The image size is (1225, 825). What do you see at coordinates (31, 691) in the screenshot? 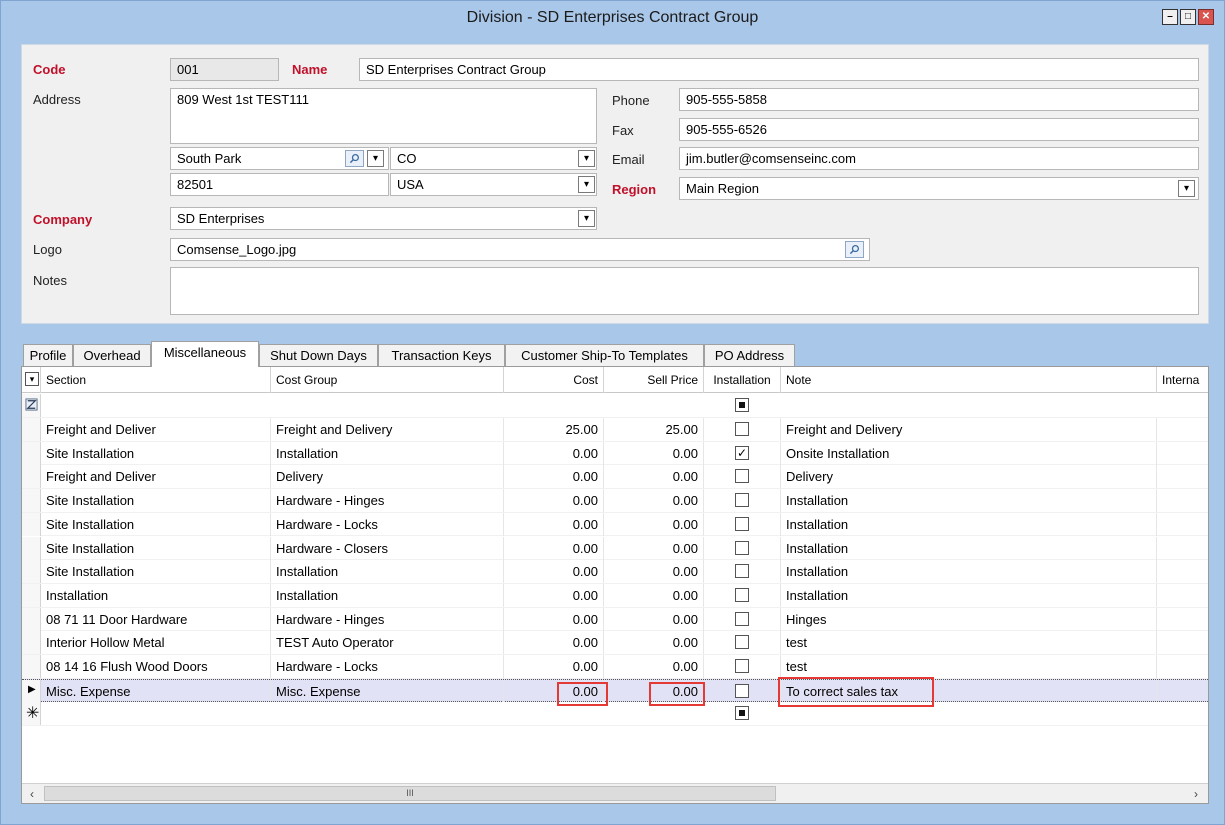
I see `row-selector: ▶` at bounding box center [31, 691].